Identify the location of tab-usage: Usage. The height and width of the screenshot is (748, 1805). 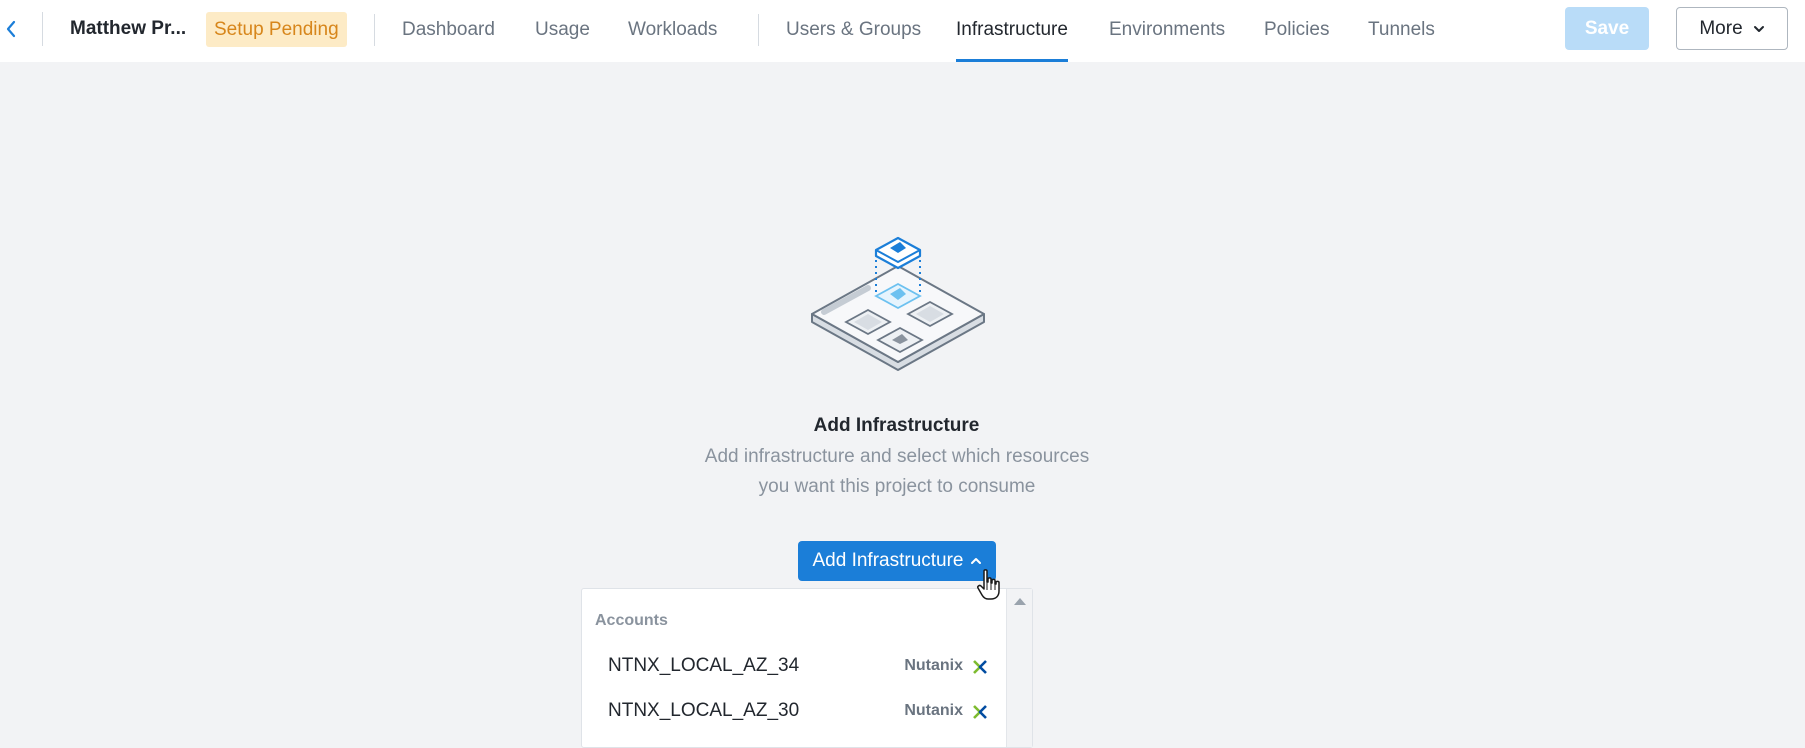
(562, 31).